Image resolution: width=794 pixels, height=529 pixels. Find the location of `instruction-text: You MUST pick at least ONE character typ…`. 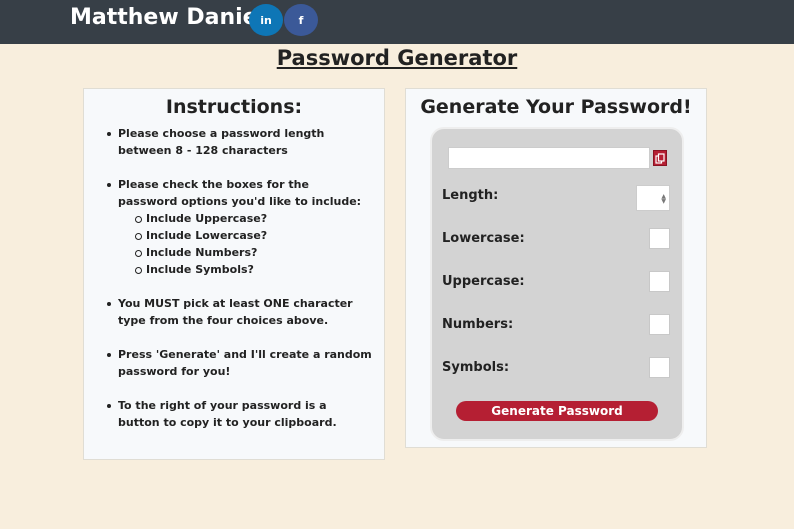

instruction-text: You MUST pick at least ONE character typ… is located at coordinates (235, 312).